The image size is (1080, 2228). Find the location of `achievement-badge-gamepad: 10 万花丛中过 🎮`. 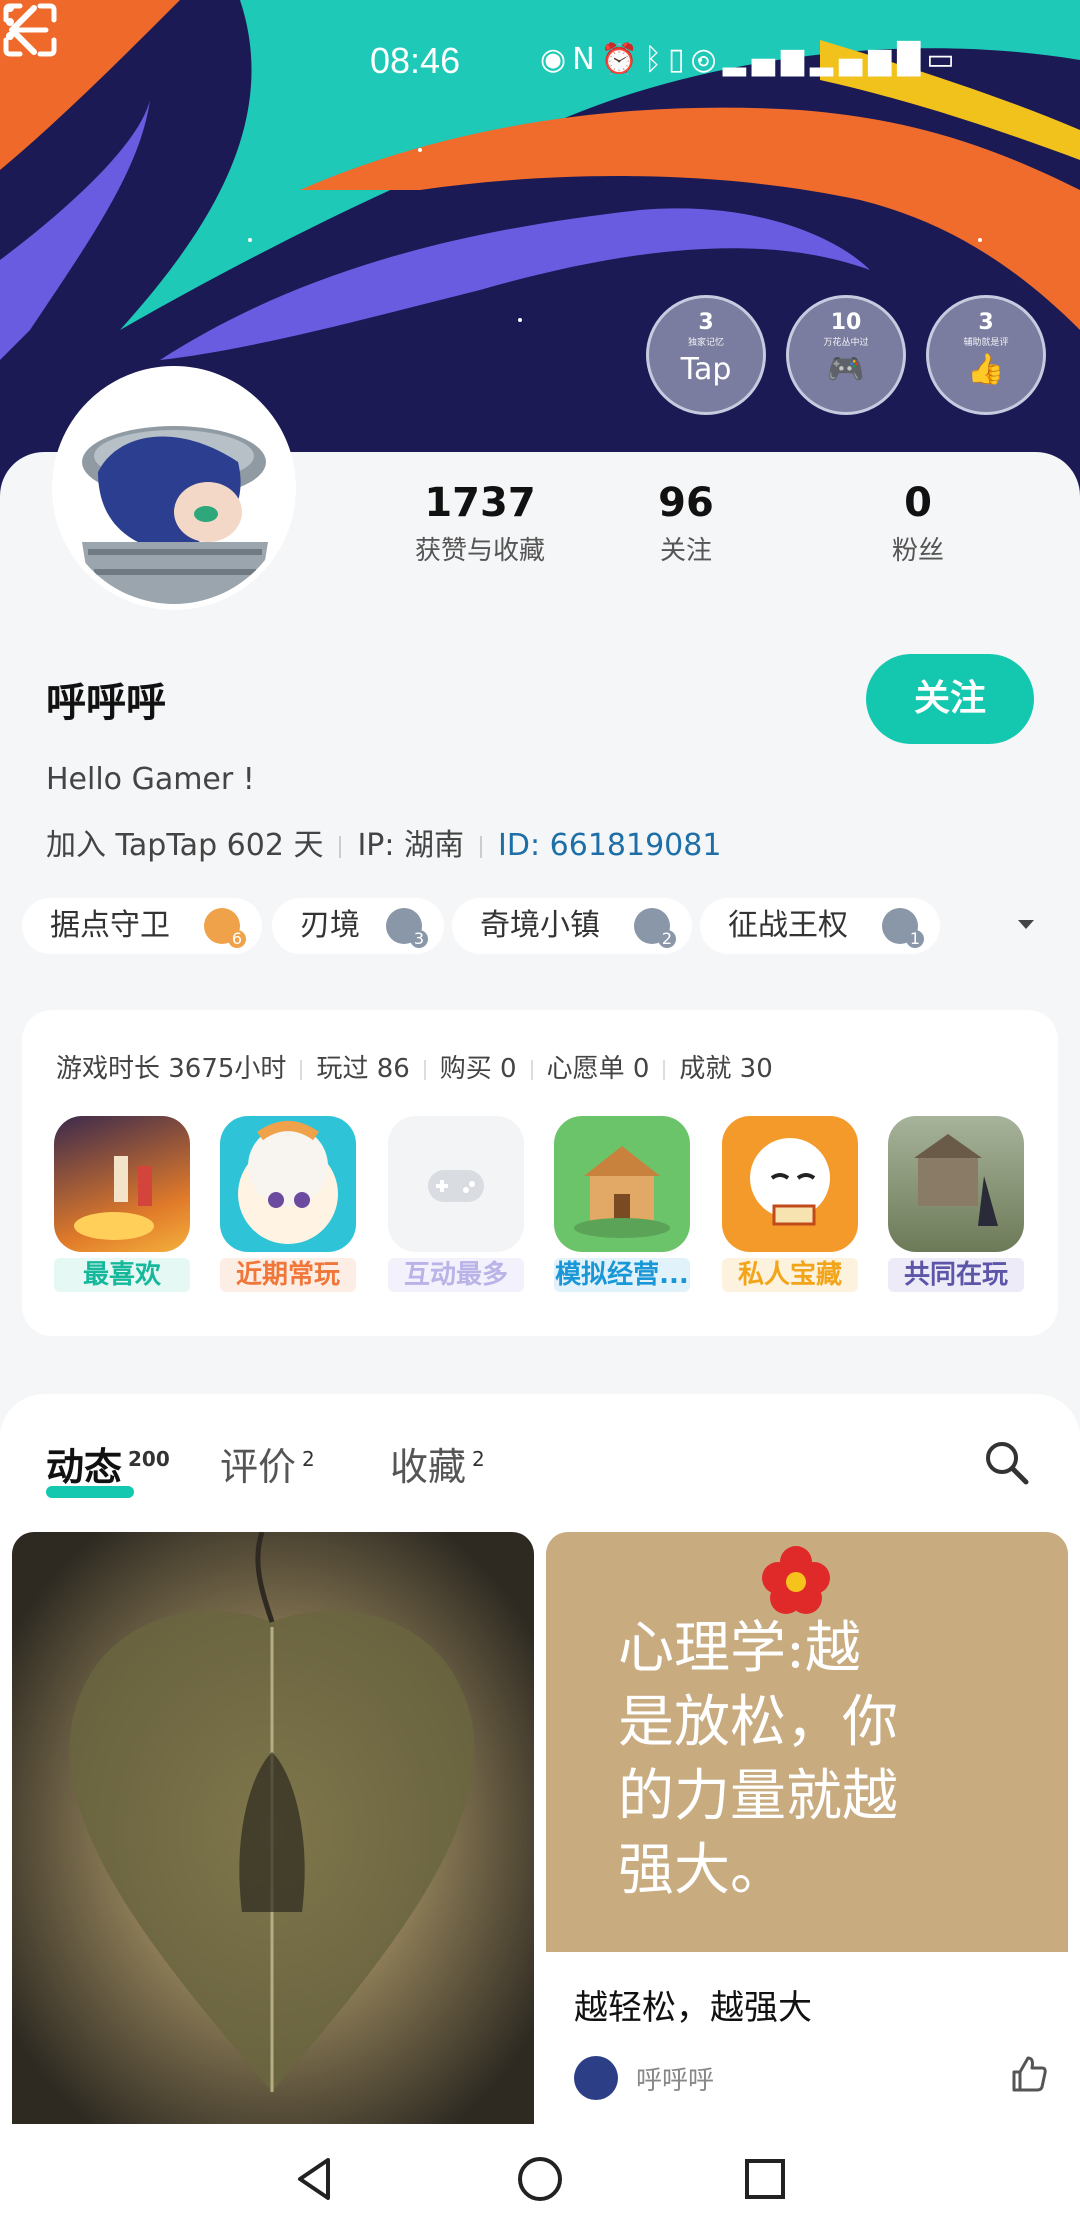

achievement-badge-gamepad: 10 万花丛中过 🎮 is located at coordinates (846, 355).